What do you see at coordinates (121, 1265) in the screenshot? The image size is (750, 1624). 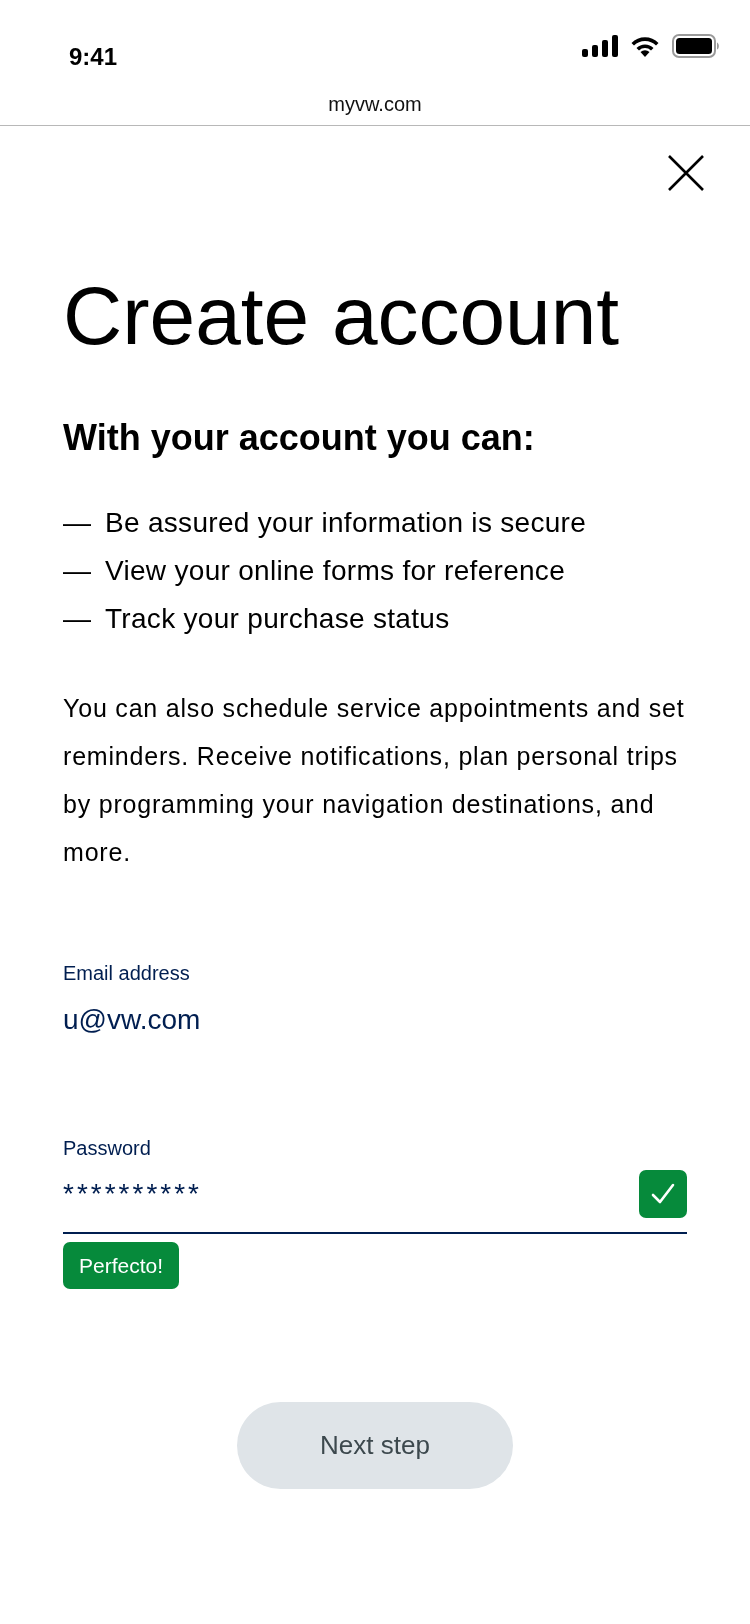 I see `validation-message: Perfecto!` at bounding box center [121, 1265].